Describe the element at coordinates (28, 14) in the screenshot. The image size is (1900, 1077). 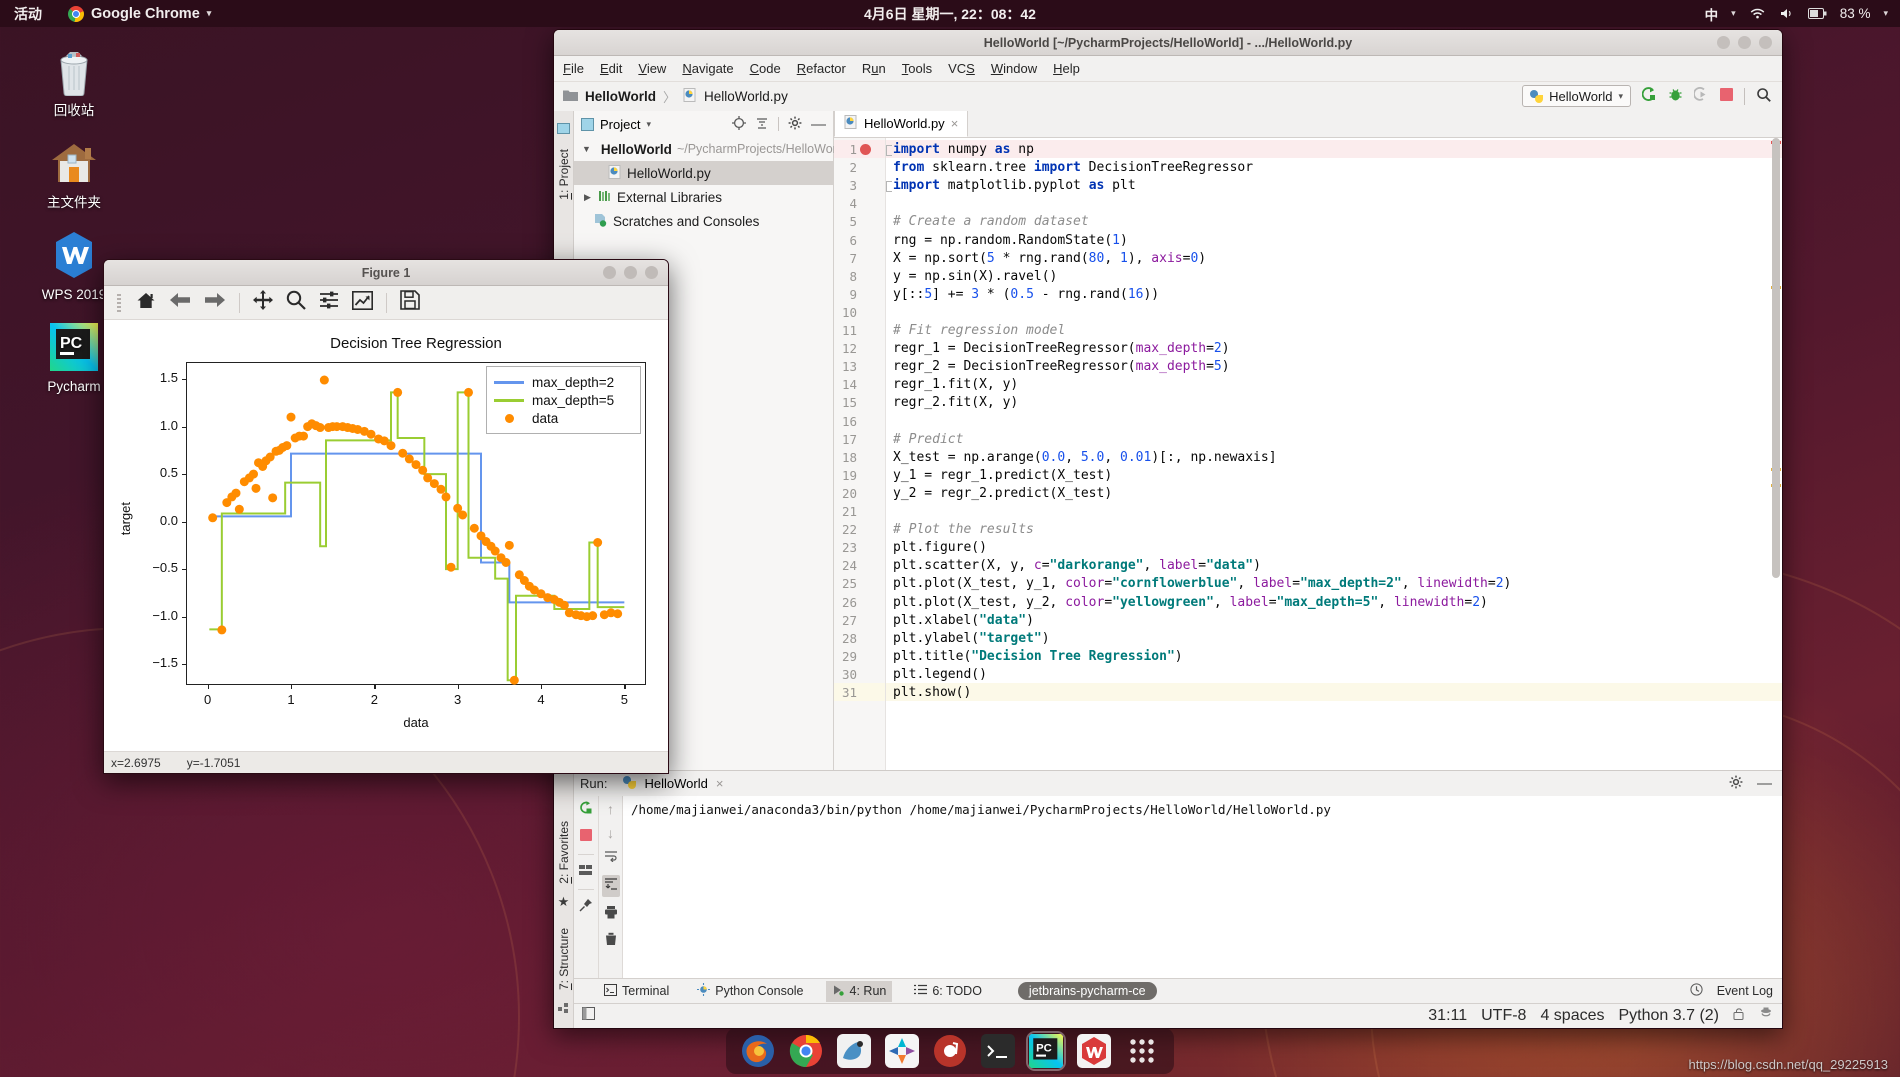
I see `activities-button: 活动` at that location.